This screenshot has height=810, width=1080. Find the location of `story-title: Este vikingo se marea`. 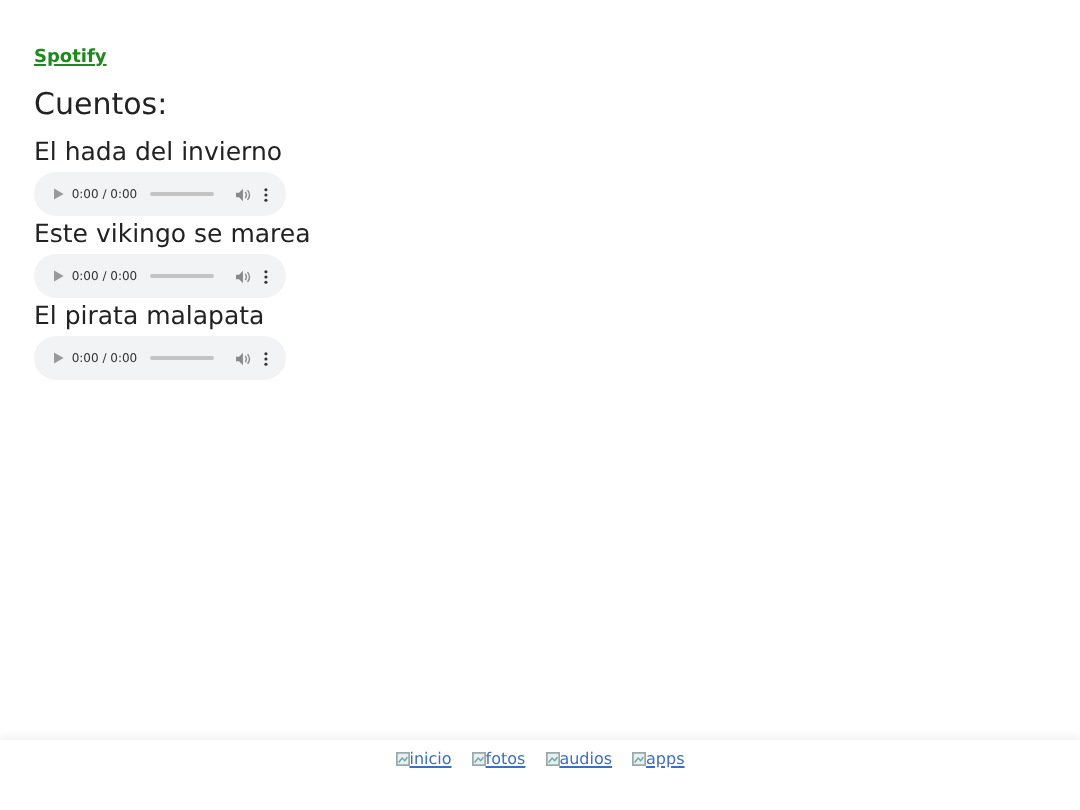

story-title: Este vikingo se marea is located at coordinates (173, 233).